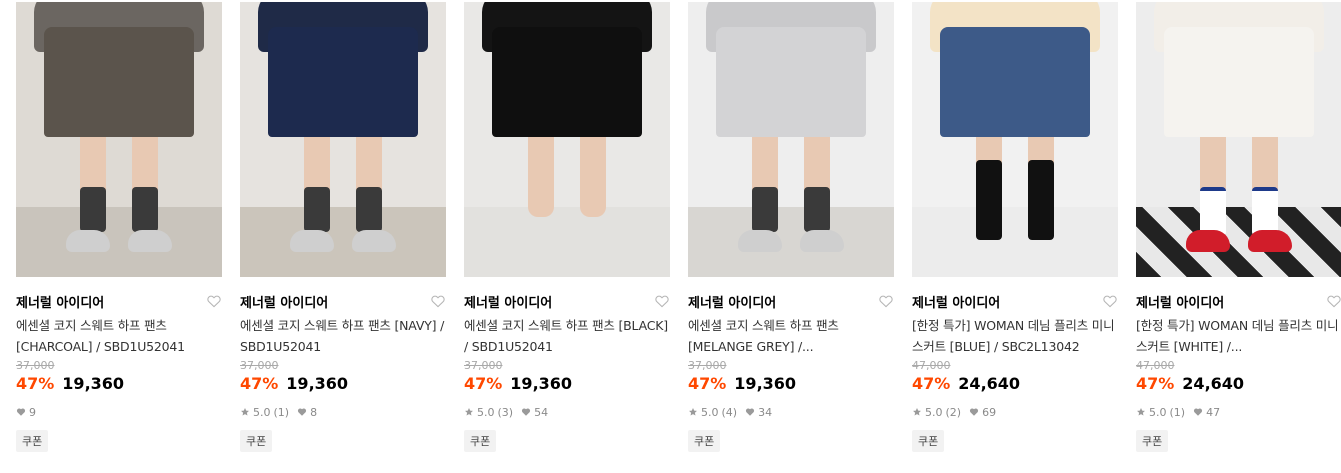 This screenshot has width=1341, height=473. I want to click on product-title: 에센셜 코지 스웨트 하프 팬츠 [NAVY] / SBD1U52041, so click(343, 336).